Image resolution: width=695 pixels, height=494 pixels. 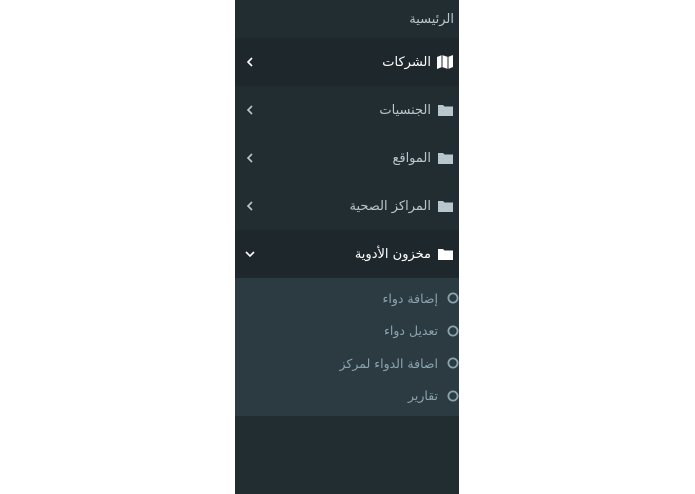 What do you see at coordinates (347, 62) in the screenshot?
I see `sidebar-item-companies: الشركات` at bounding box center [347, 62].